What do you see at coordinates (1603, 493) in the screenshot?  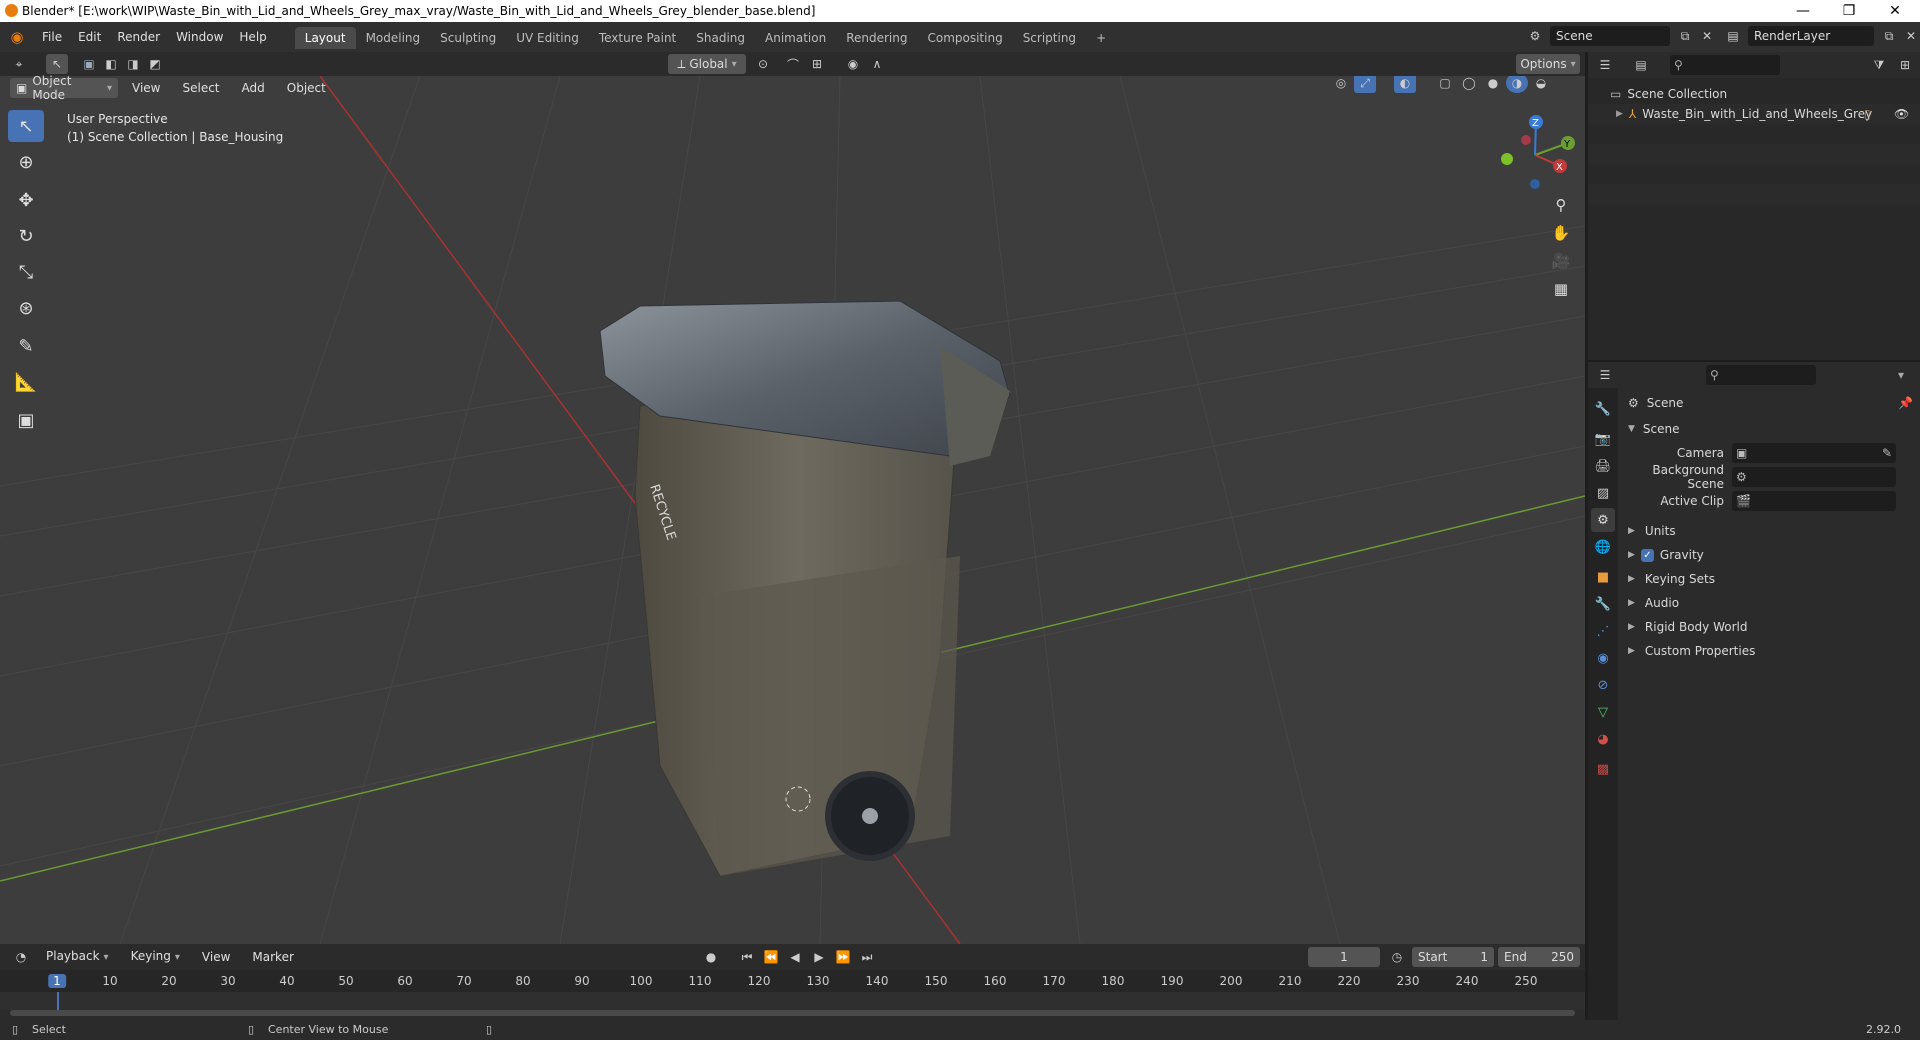 I see `view-layer-tab-icon: ▨` at bounding box center [1603, 493].